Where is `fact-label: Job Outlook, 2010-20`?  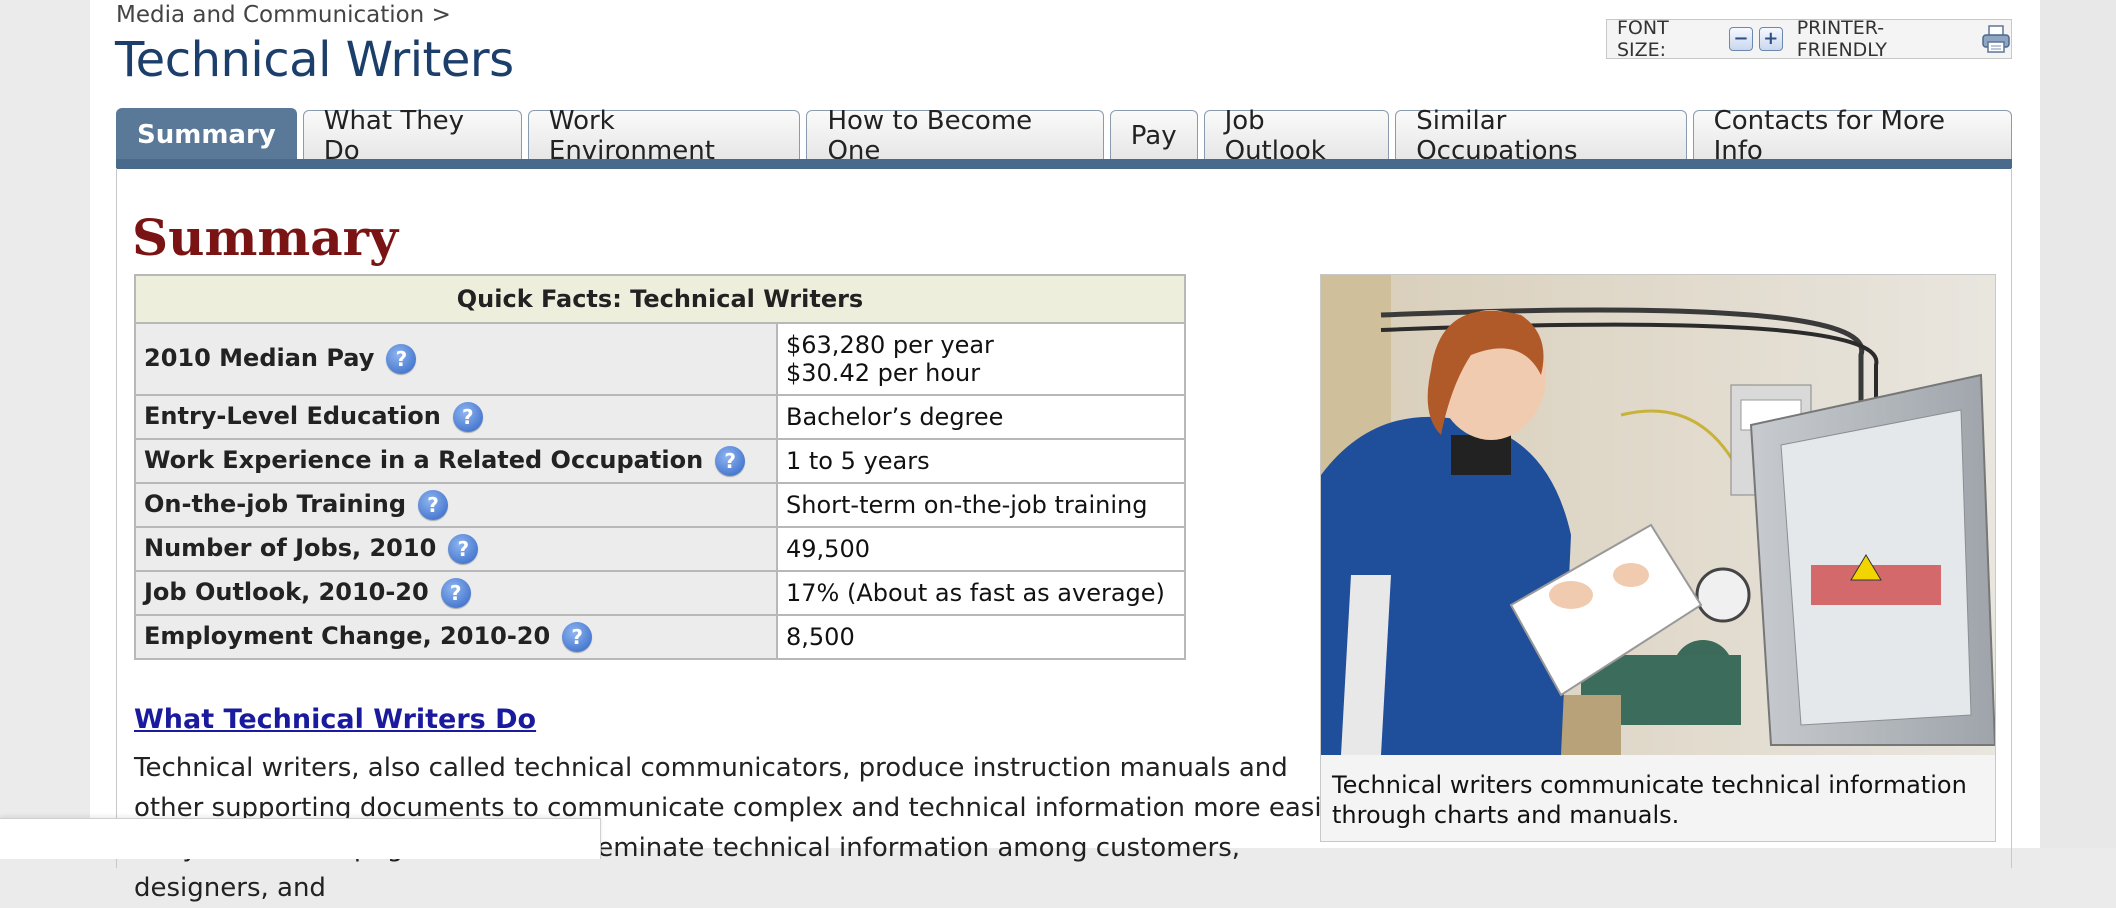 fact-label: Job Outlook, 2010-20 is located at coordinates (286, 592).